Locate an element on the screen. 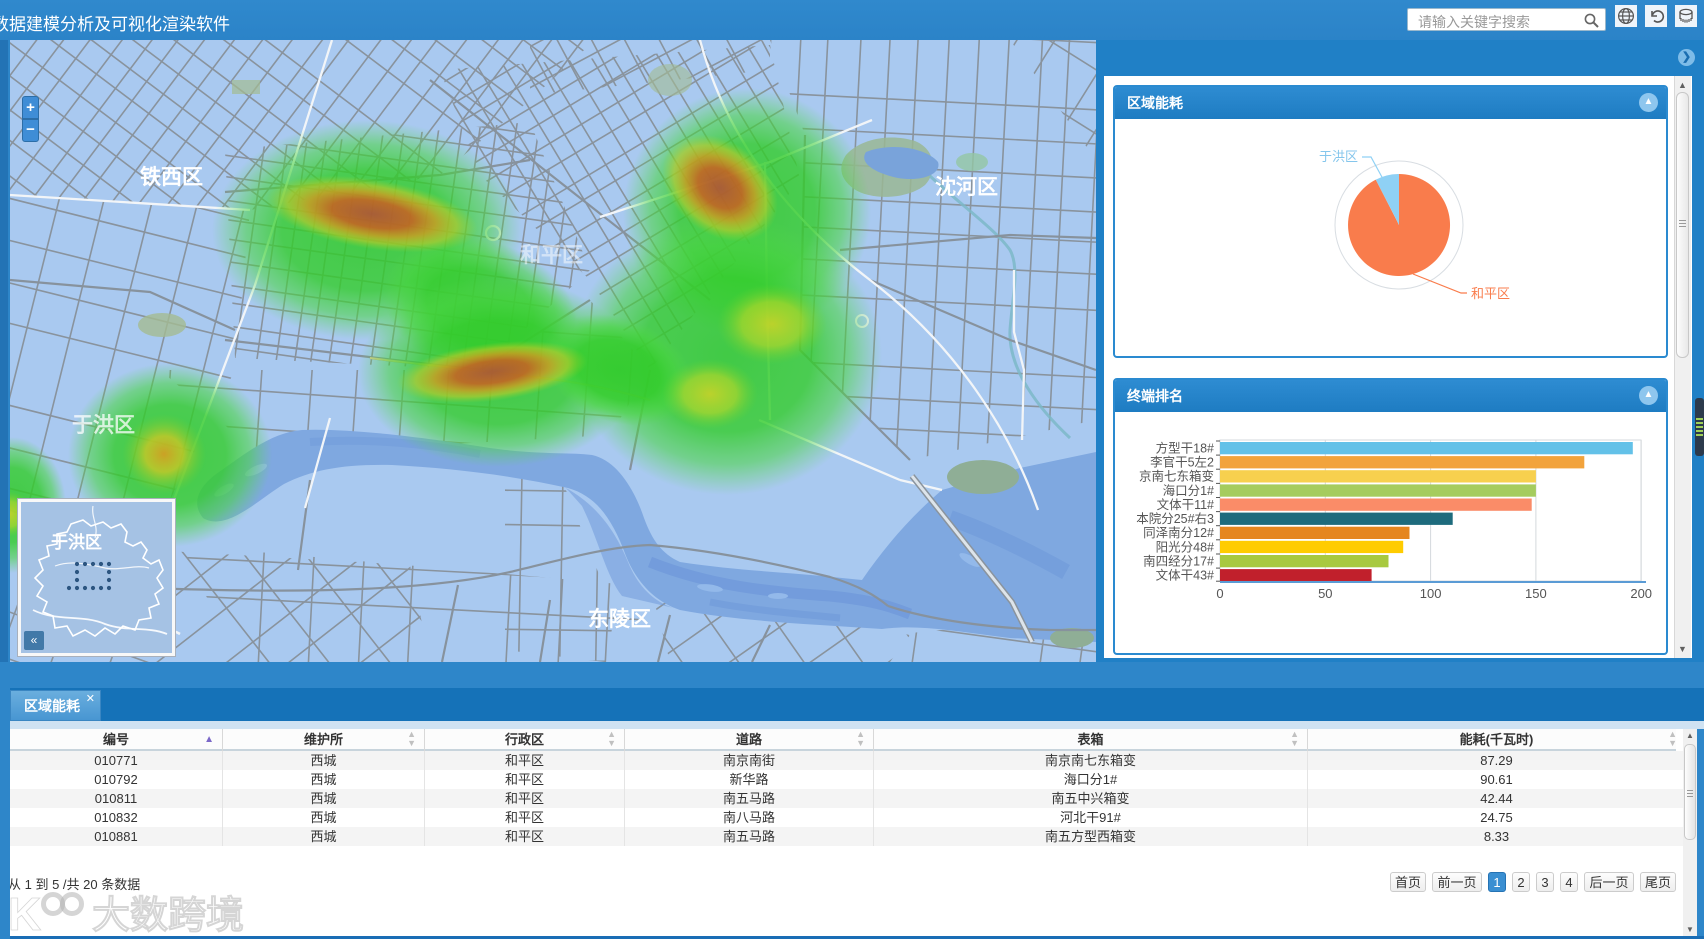 The height and width of the screenshot is (939, 1704). svg-text: 东陵区 is located at coordinates (619, 619).